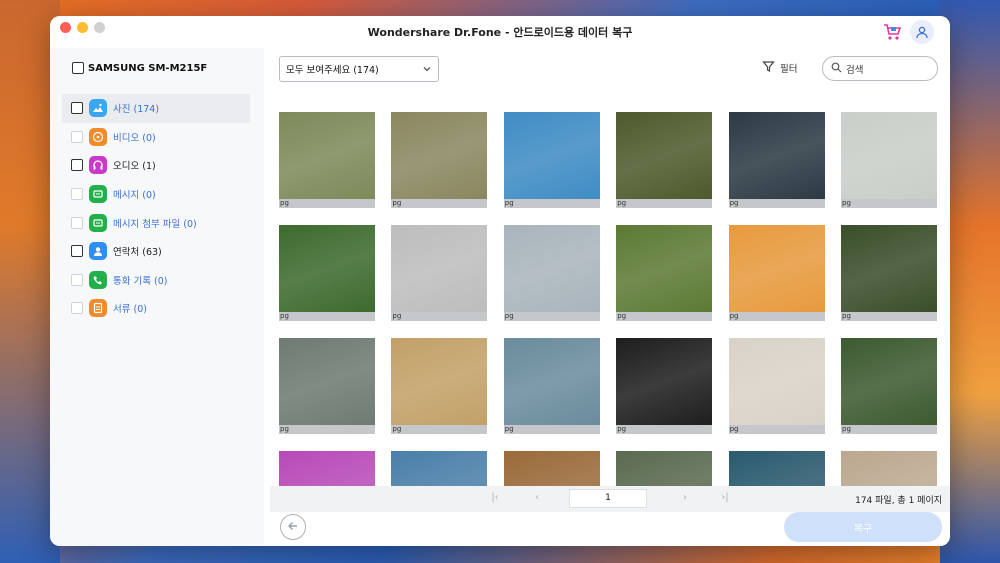 This screenshot has height=563, width=1000. I want to click on prev-page-icon: ‹, so click(537, 499).